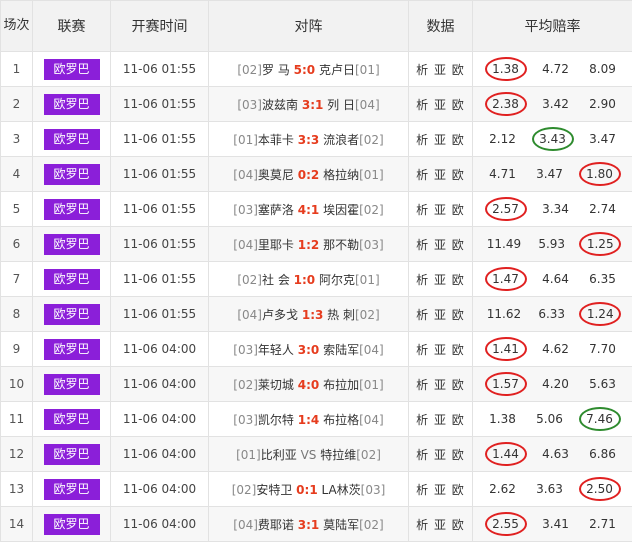 This screenshot has width=632, height=542. Describe the element at coordinates (338, 455) in the screenshot. I see `away-team: 特拉维` at that location.